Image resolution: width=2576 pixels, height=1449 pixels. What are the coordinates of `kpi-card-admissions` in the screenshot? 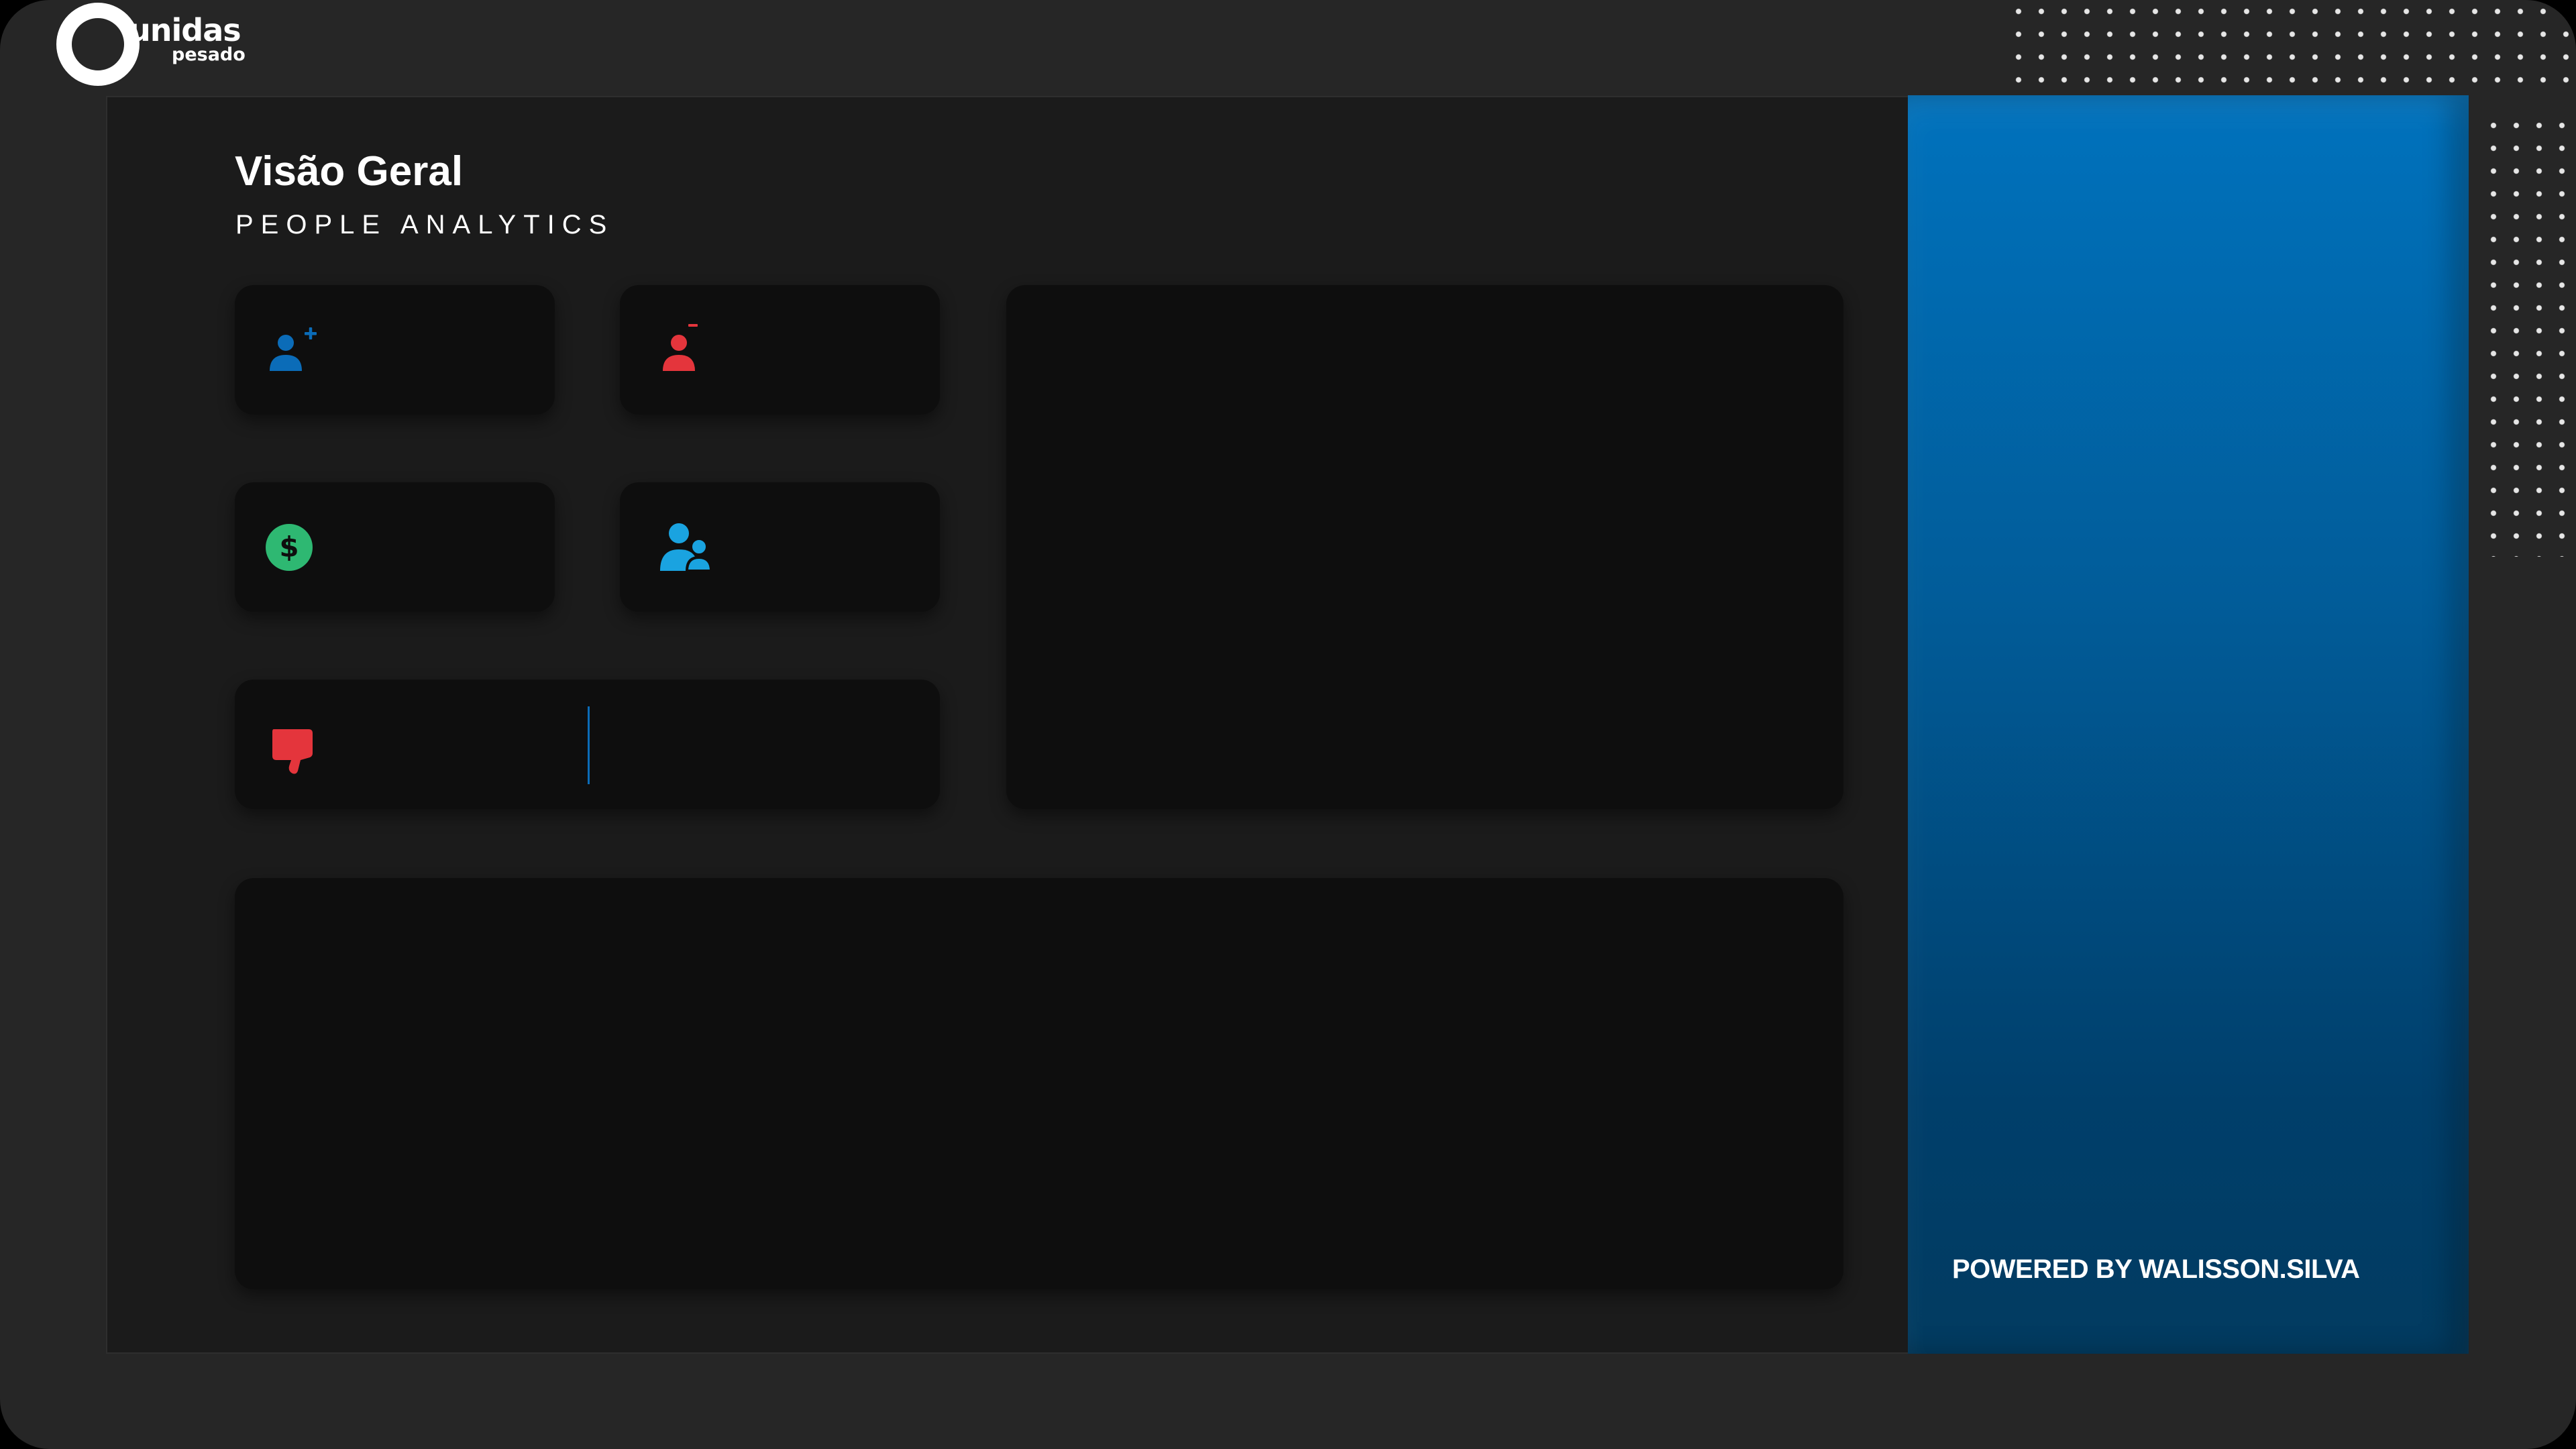 It's located at (395, 350).